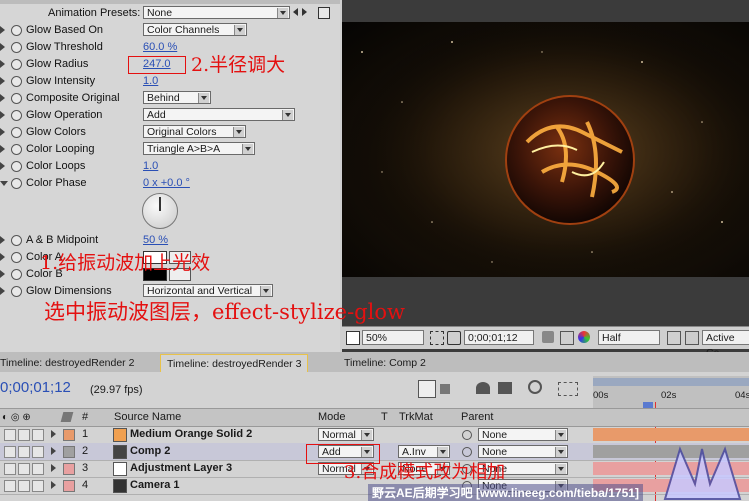  I want to click on property-value: 50 %, so click(155, 240).